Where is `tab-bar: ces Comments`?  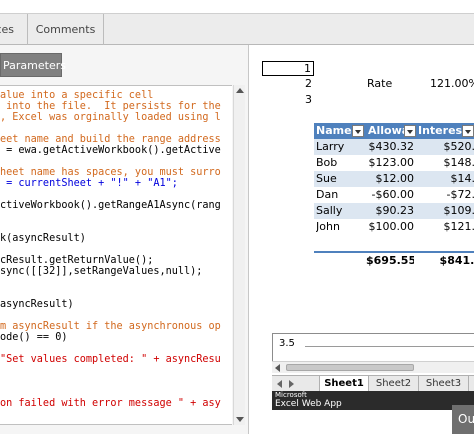
tab-bar: ces Comments is located at coordinates (237, 29).